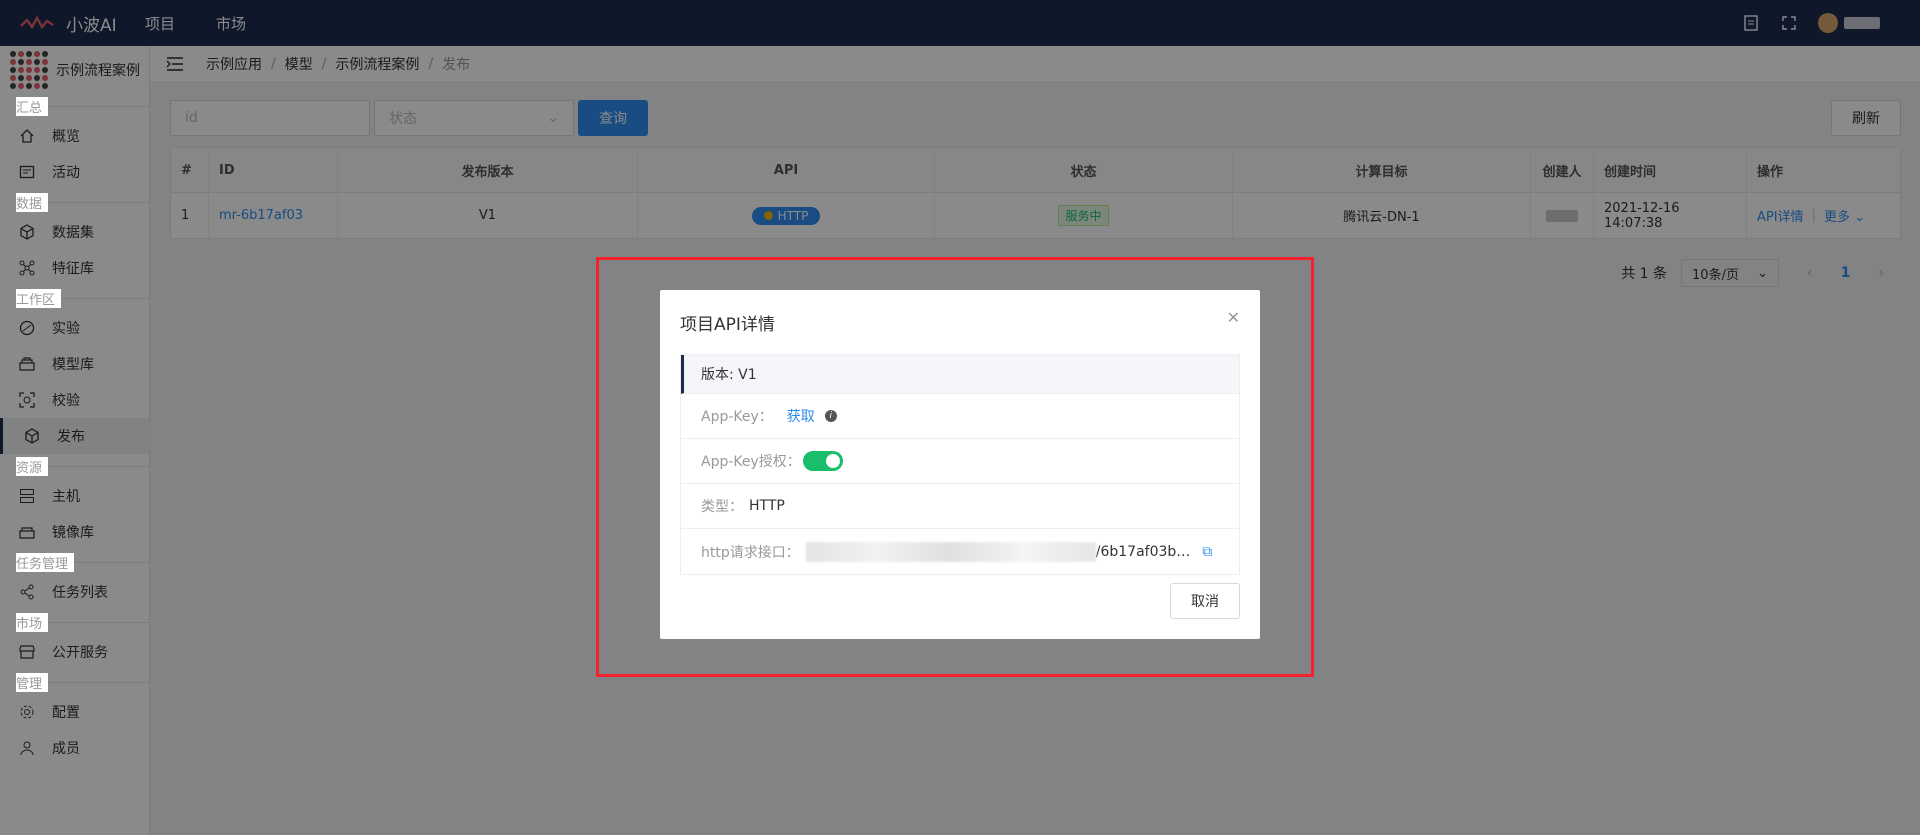 This screenshot has height=835, width=1920. What do you see at coordinates (960, 374) in the screenshot?
I see `version-row: 版本: V1` at bounding box center [960, 374].